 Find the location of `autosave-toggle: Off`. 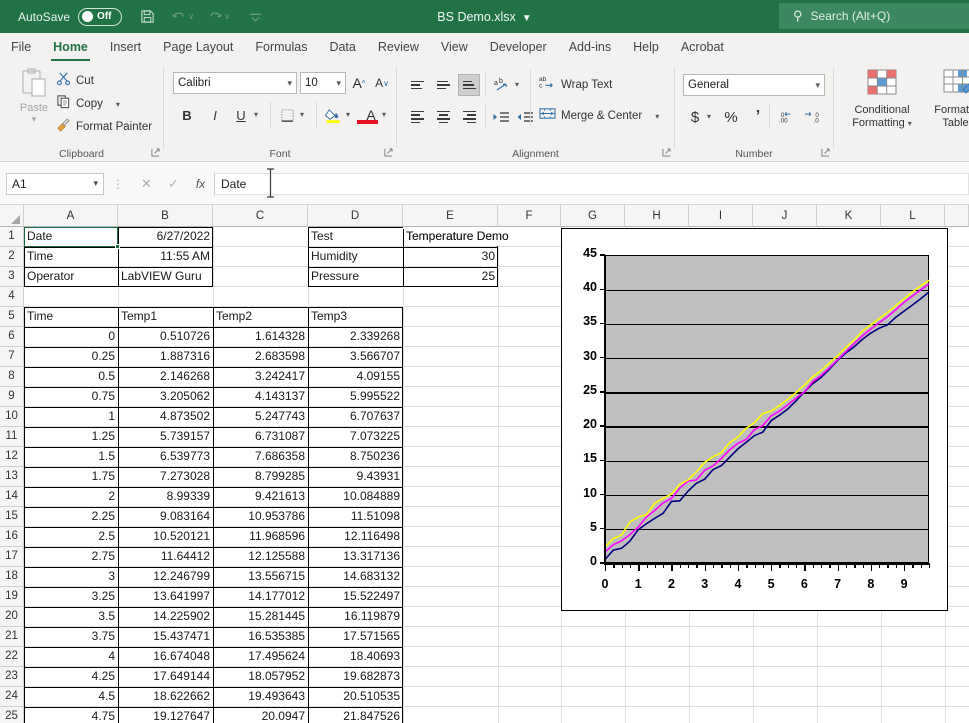

autosave-toggle: Off is located at coordinates (100, 16).